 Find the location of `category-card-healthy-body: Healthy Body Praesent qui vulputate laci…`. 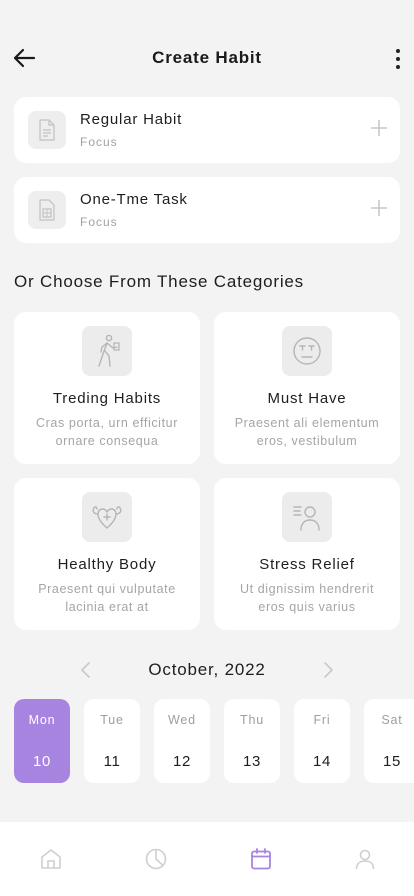

category-card-healthy-body: Healthy Body Praesent qui vulputate laci… is located at coordinates (107, 554).